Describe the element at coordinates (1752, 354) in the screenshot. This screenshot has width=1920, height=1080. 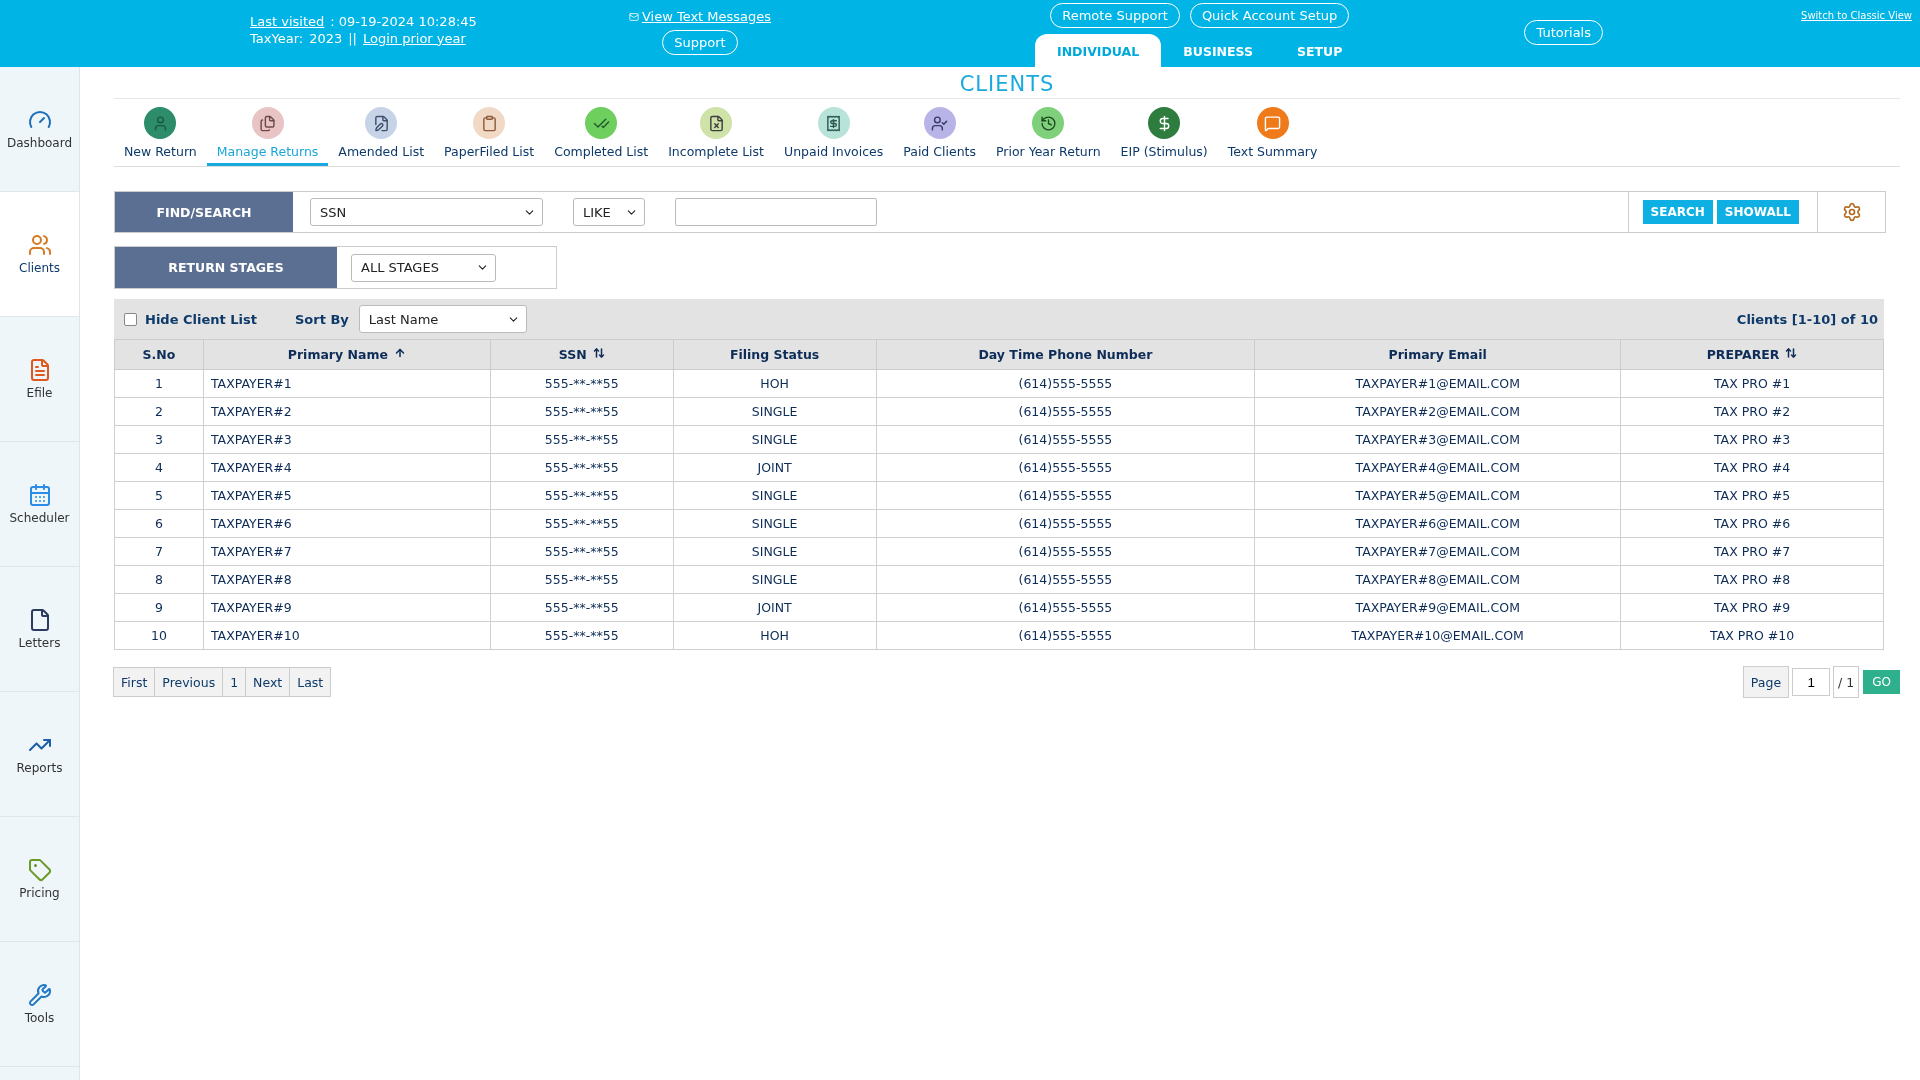
I see `column-header: PREPARER` at that location.